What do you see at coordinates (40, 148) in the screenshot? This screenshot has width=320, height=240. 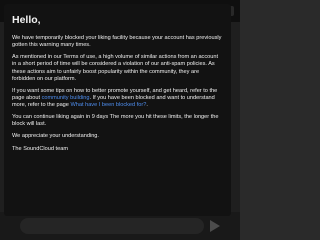 I see `dialog-signature: The SoundCloud team` at bounding box center [40, 148].